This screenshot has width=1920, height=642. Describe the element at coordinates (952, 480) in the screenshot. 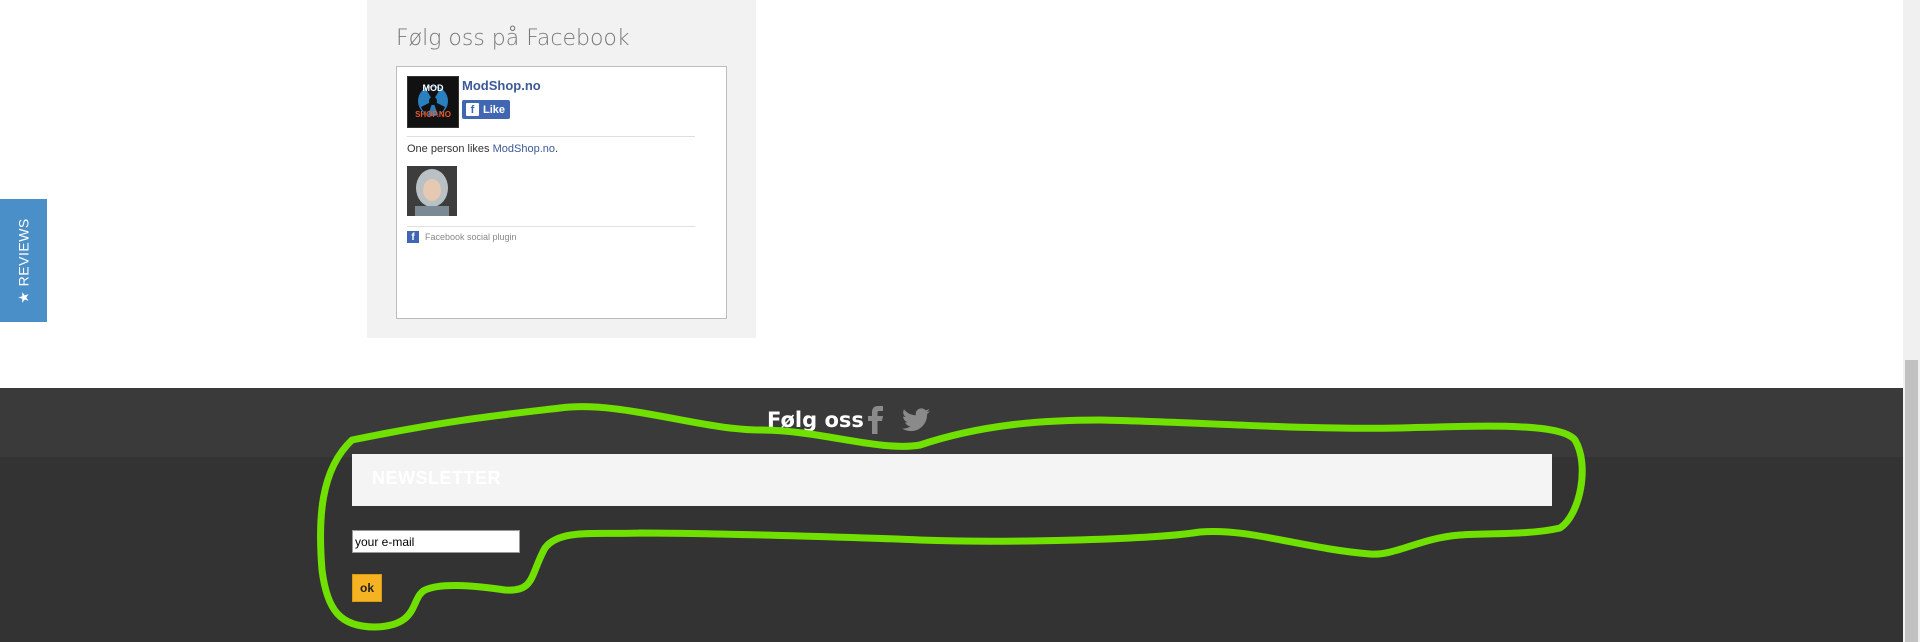

I see `newsletter-header: NEWSLETTER` at that location.